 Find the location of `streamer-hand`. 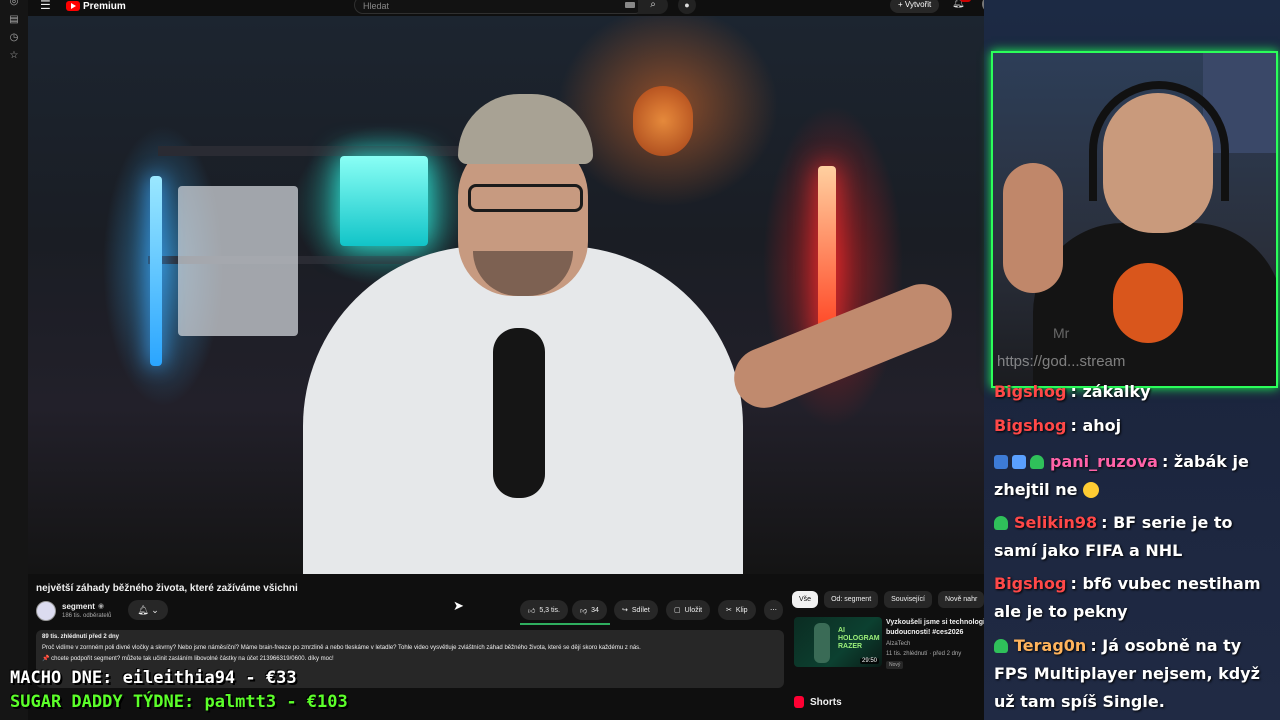

streamer-hand is located at coordinates (1033, 228).